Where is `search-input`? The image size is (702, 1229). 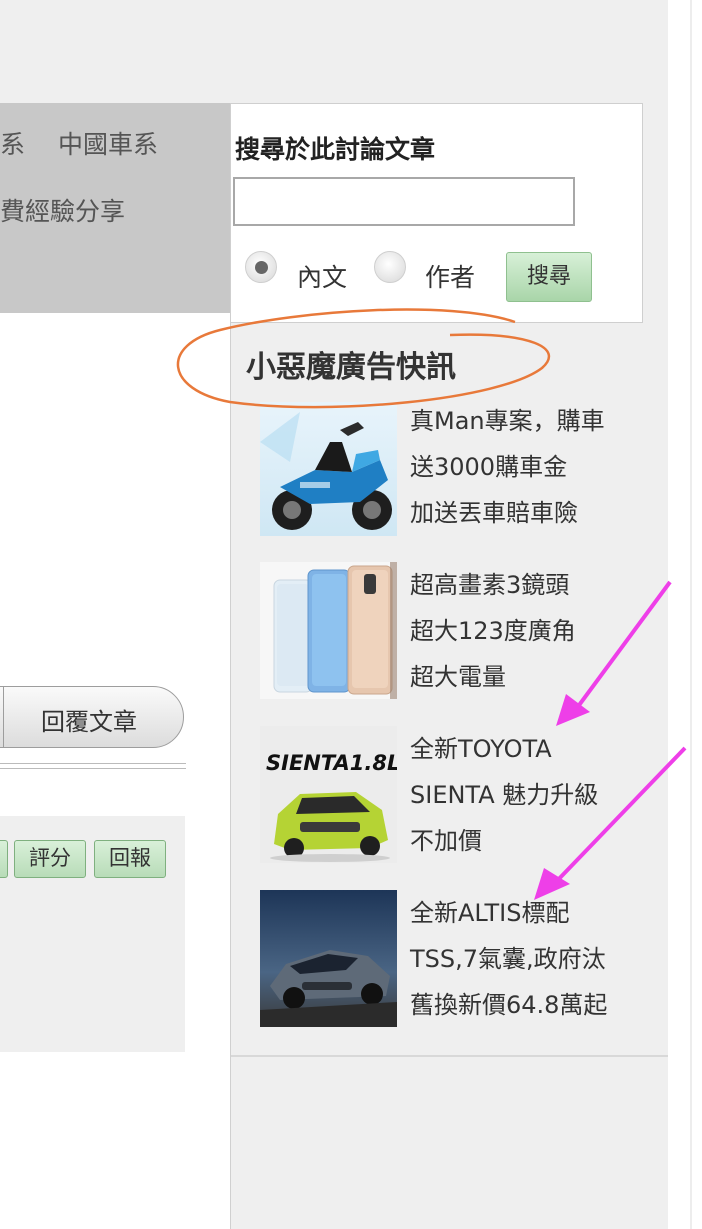 search-input is located at coordinates (404, 201).